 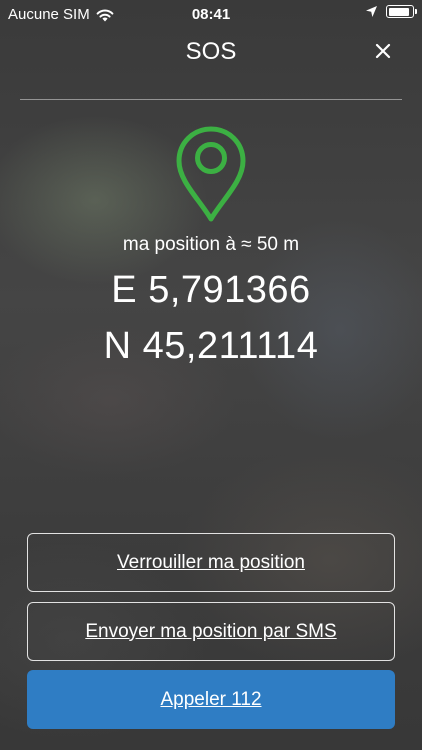 I want to click on position-precision: ma position à ≈ 50 m, so click(x=211, y=244).